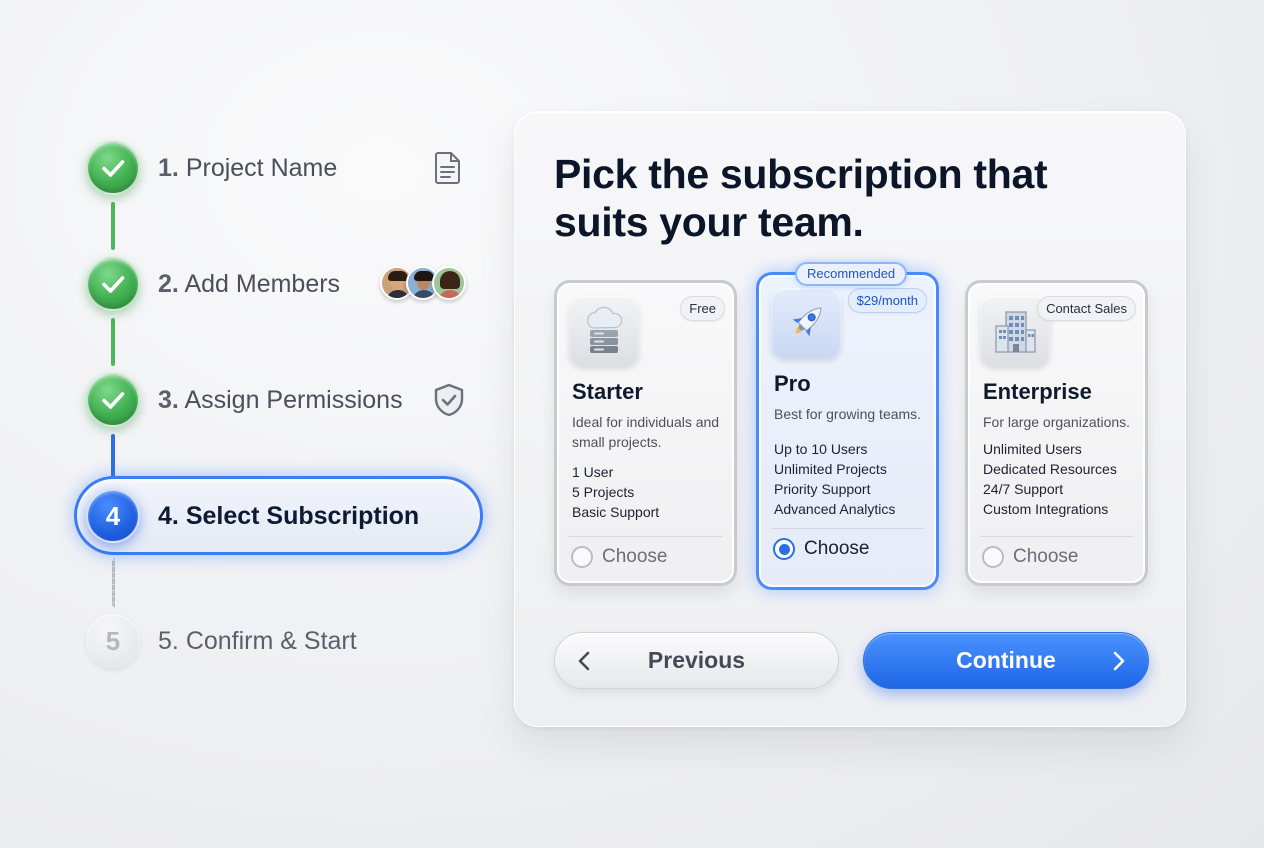  Describe the element at coordinates (257, 640) in the screenshot. I see `step-label: 5. Confirm & Start` at that location.